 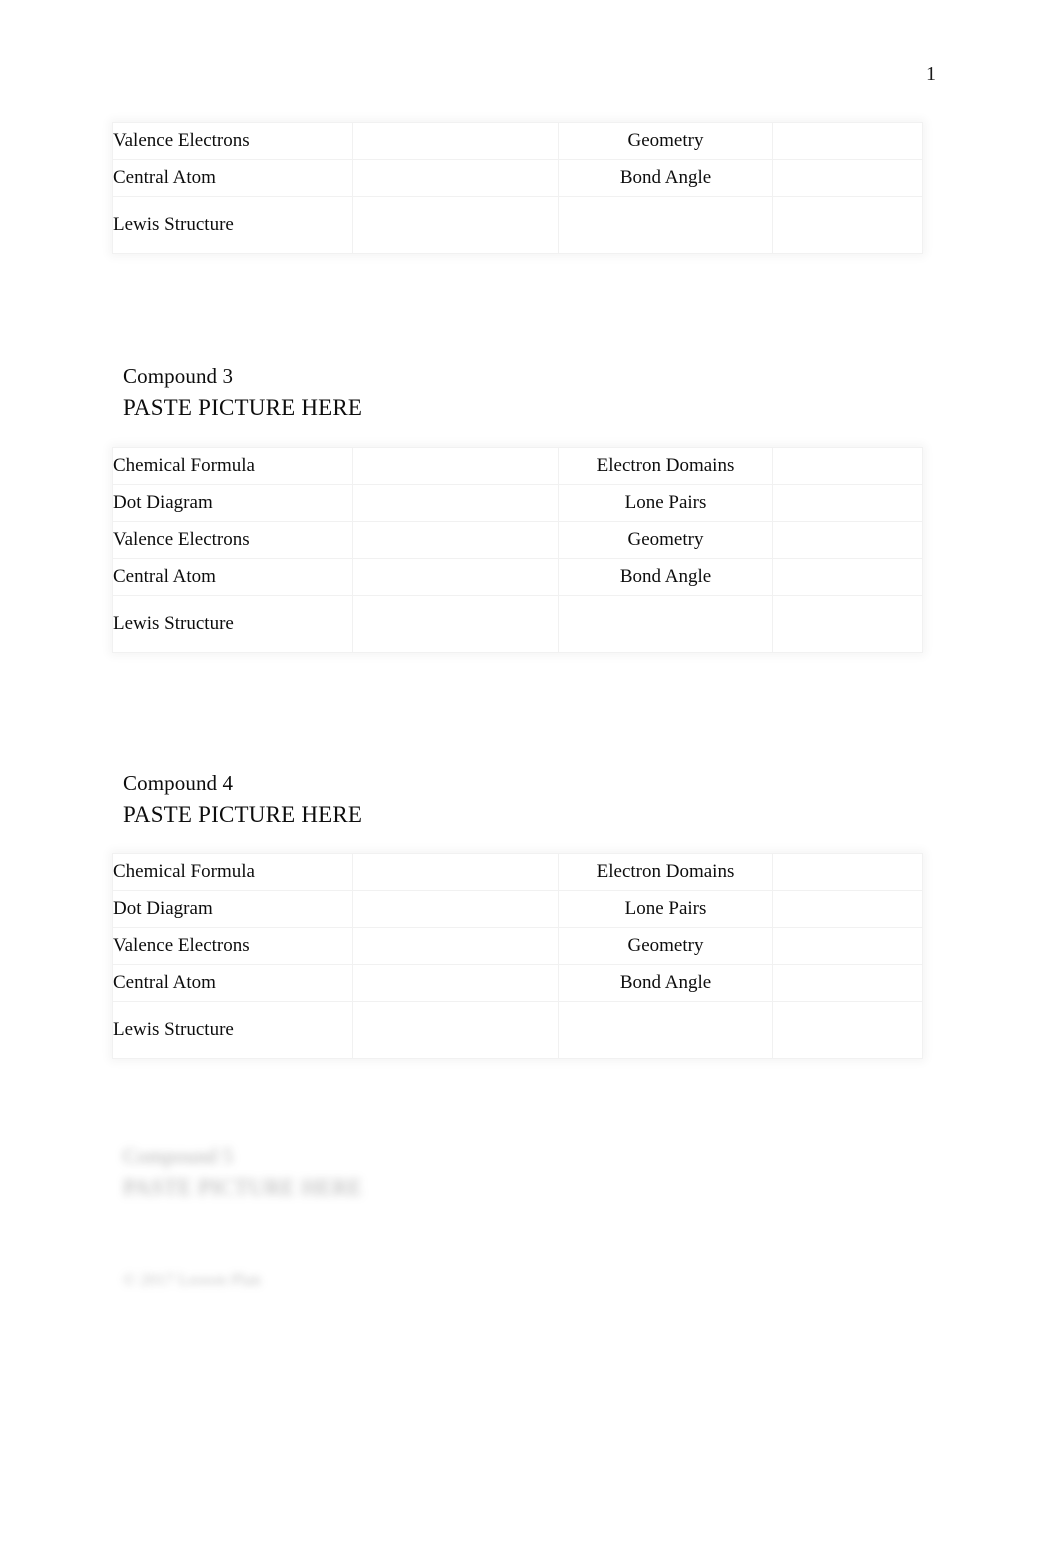 What do you see at coordinates (931, 74) in the screenshot?
I see `page-number: 1` at bounding box center [931, 74].